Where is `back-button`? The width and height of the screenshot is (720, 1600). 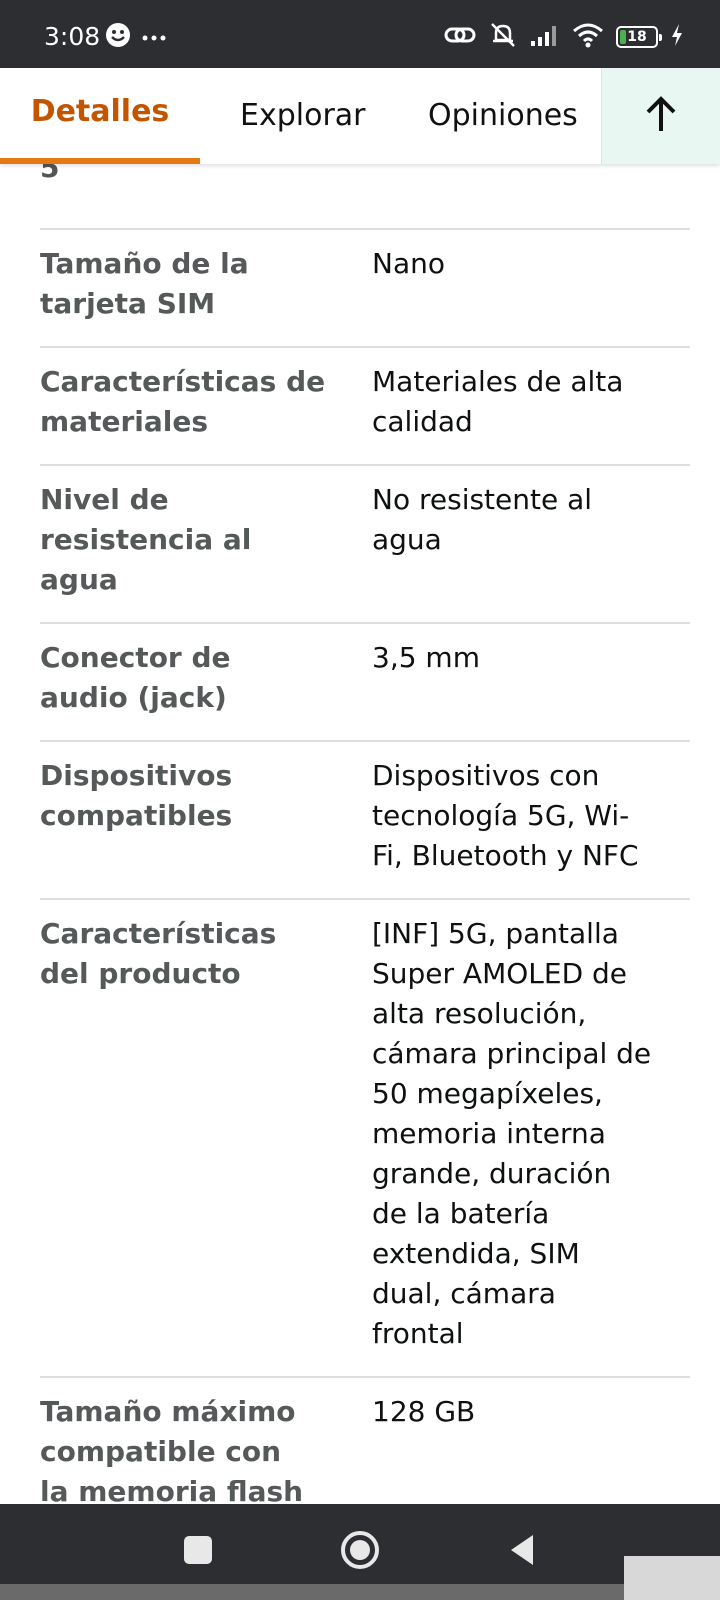 back-button is located at coordinates (522, 1552).